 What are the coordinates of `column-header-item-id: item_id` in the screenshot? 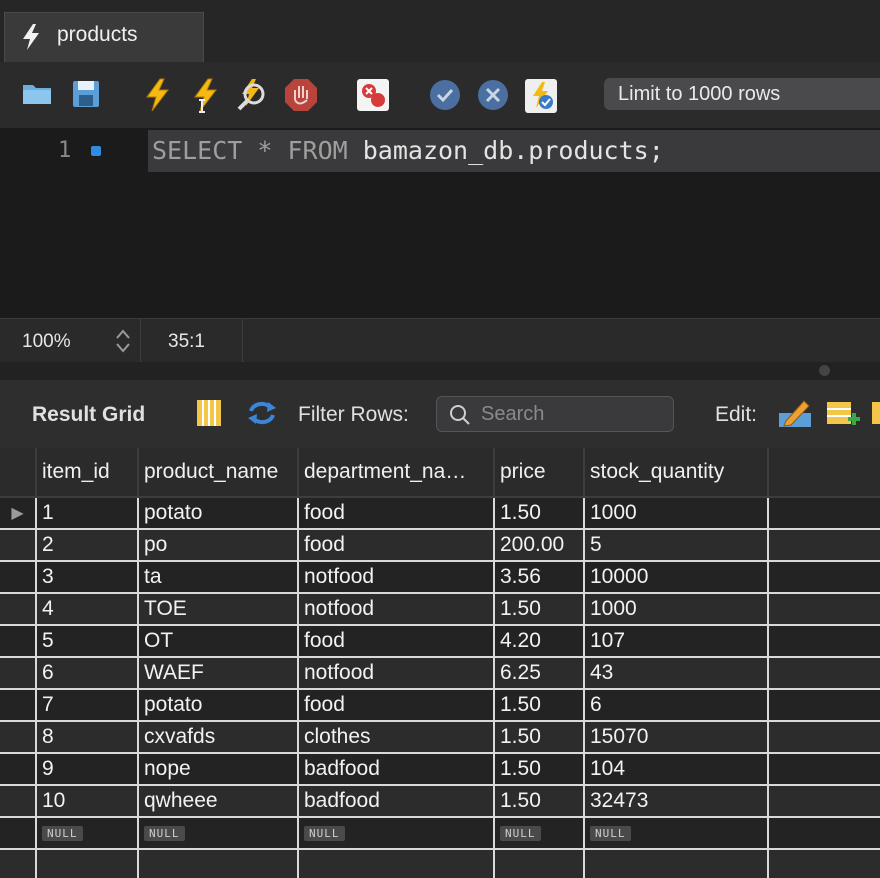 It's located at (87, 473).